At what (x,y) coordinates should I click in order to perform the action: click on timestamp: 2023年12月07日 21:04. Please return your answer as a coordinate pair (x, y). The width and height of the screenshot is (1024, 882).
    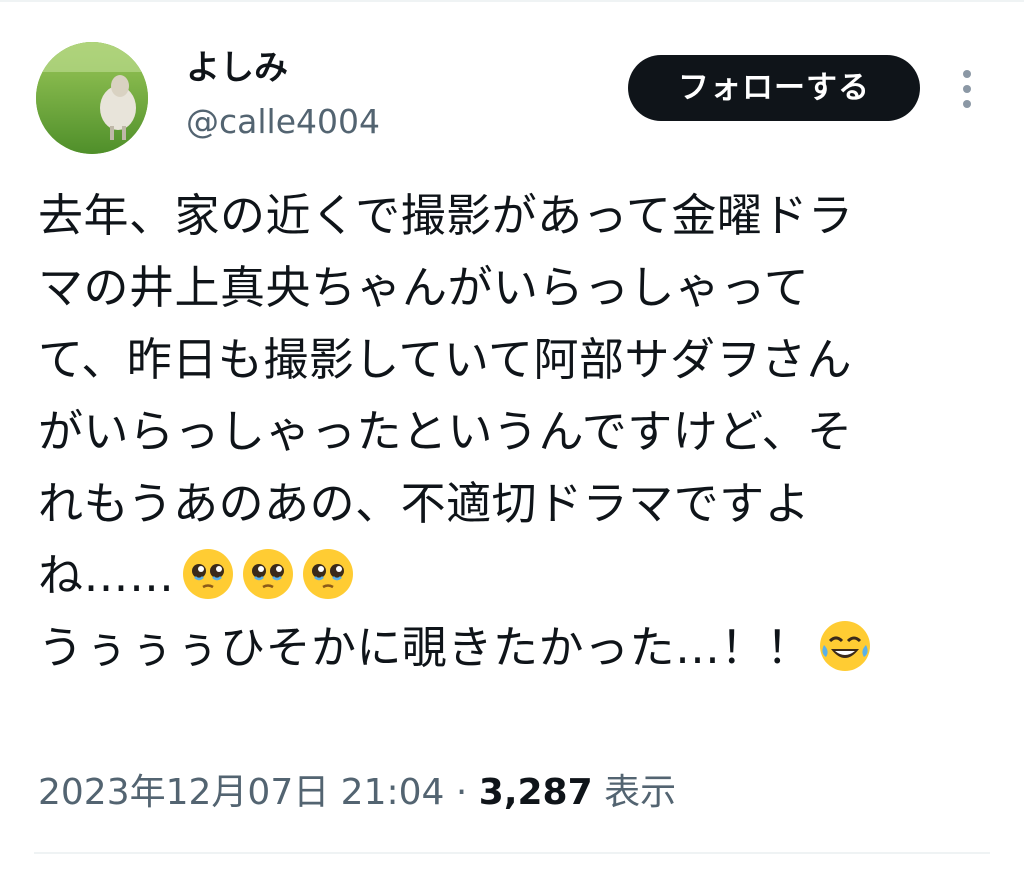
    Looking at the image, I should click on (241, 792).